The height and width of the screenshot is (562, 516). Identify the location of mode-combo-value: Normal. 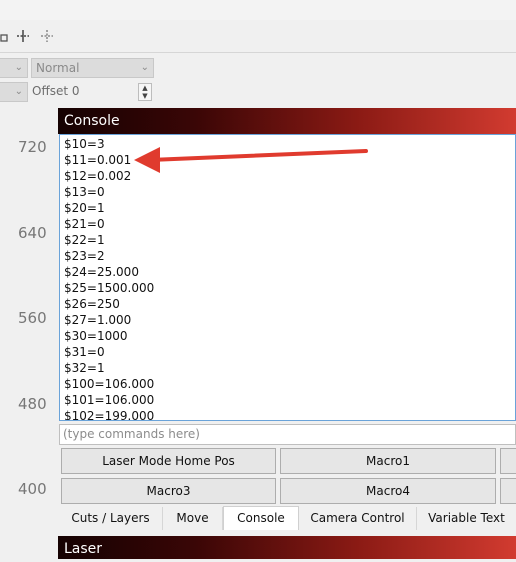
(58, 68).